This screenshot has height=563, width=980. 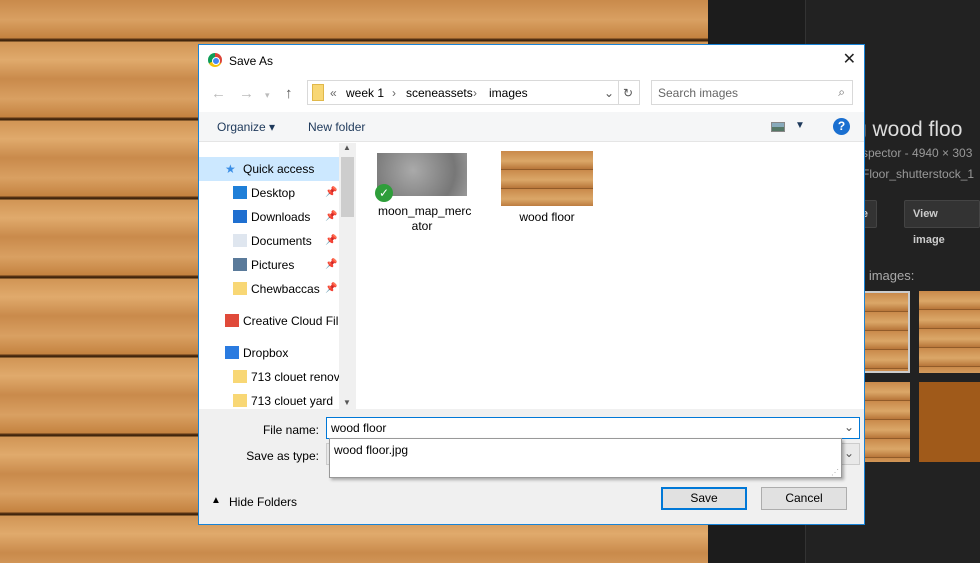 I want to click on star-icon: ★, so click(x=230, y=169).